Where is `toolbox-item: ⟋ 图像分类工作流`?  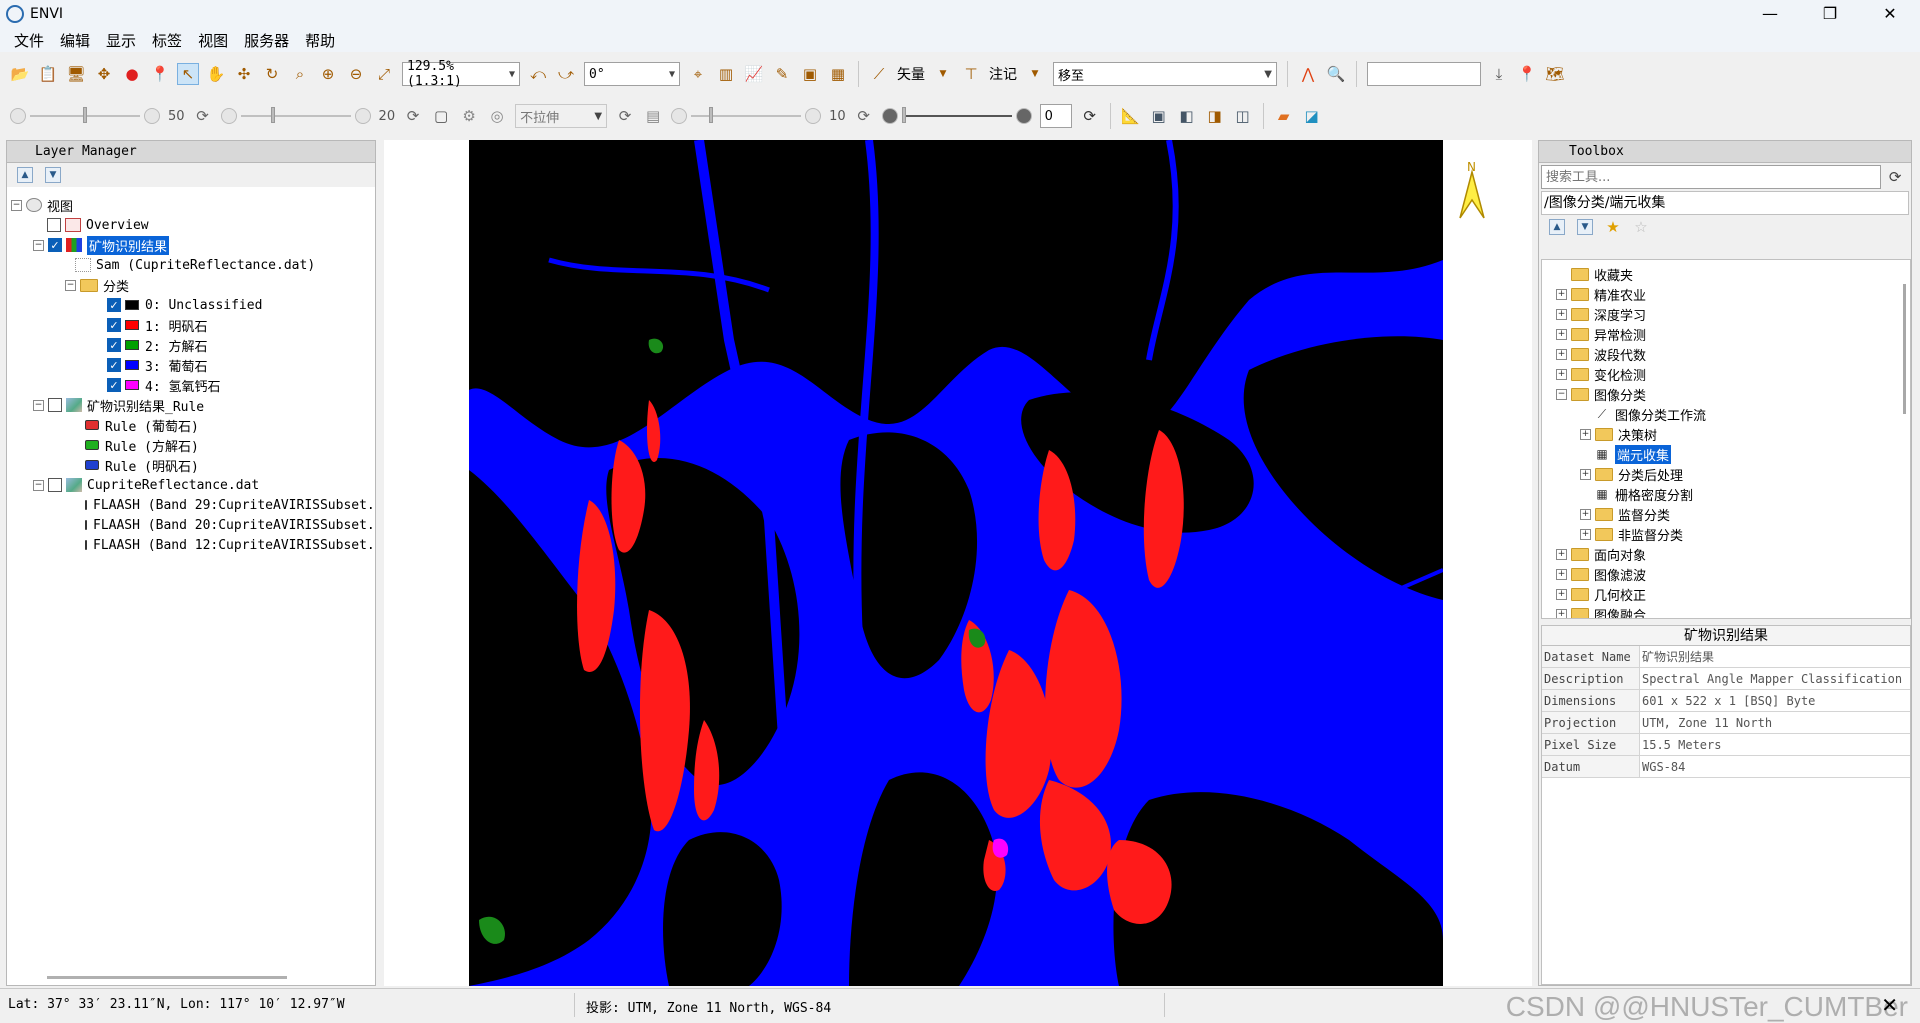 toolbox-item: ⟋ 图像分类工作流 is located at coordinates (1726, 414).